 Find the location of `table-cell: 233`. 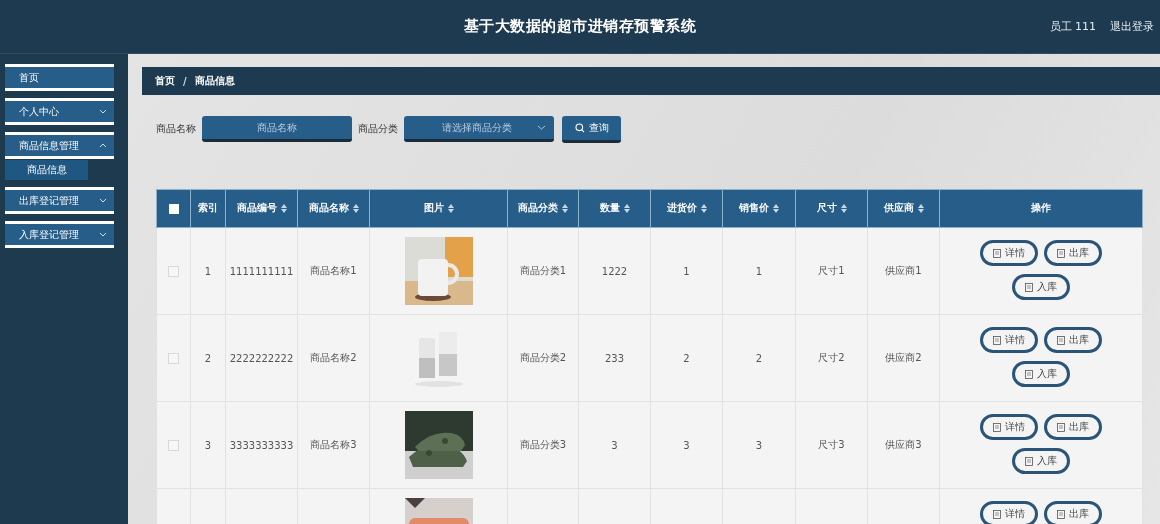

table-cell: 233 is located at coordinates (614, 358).